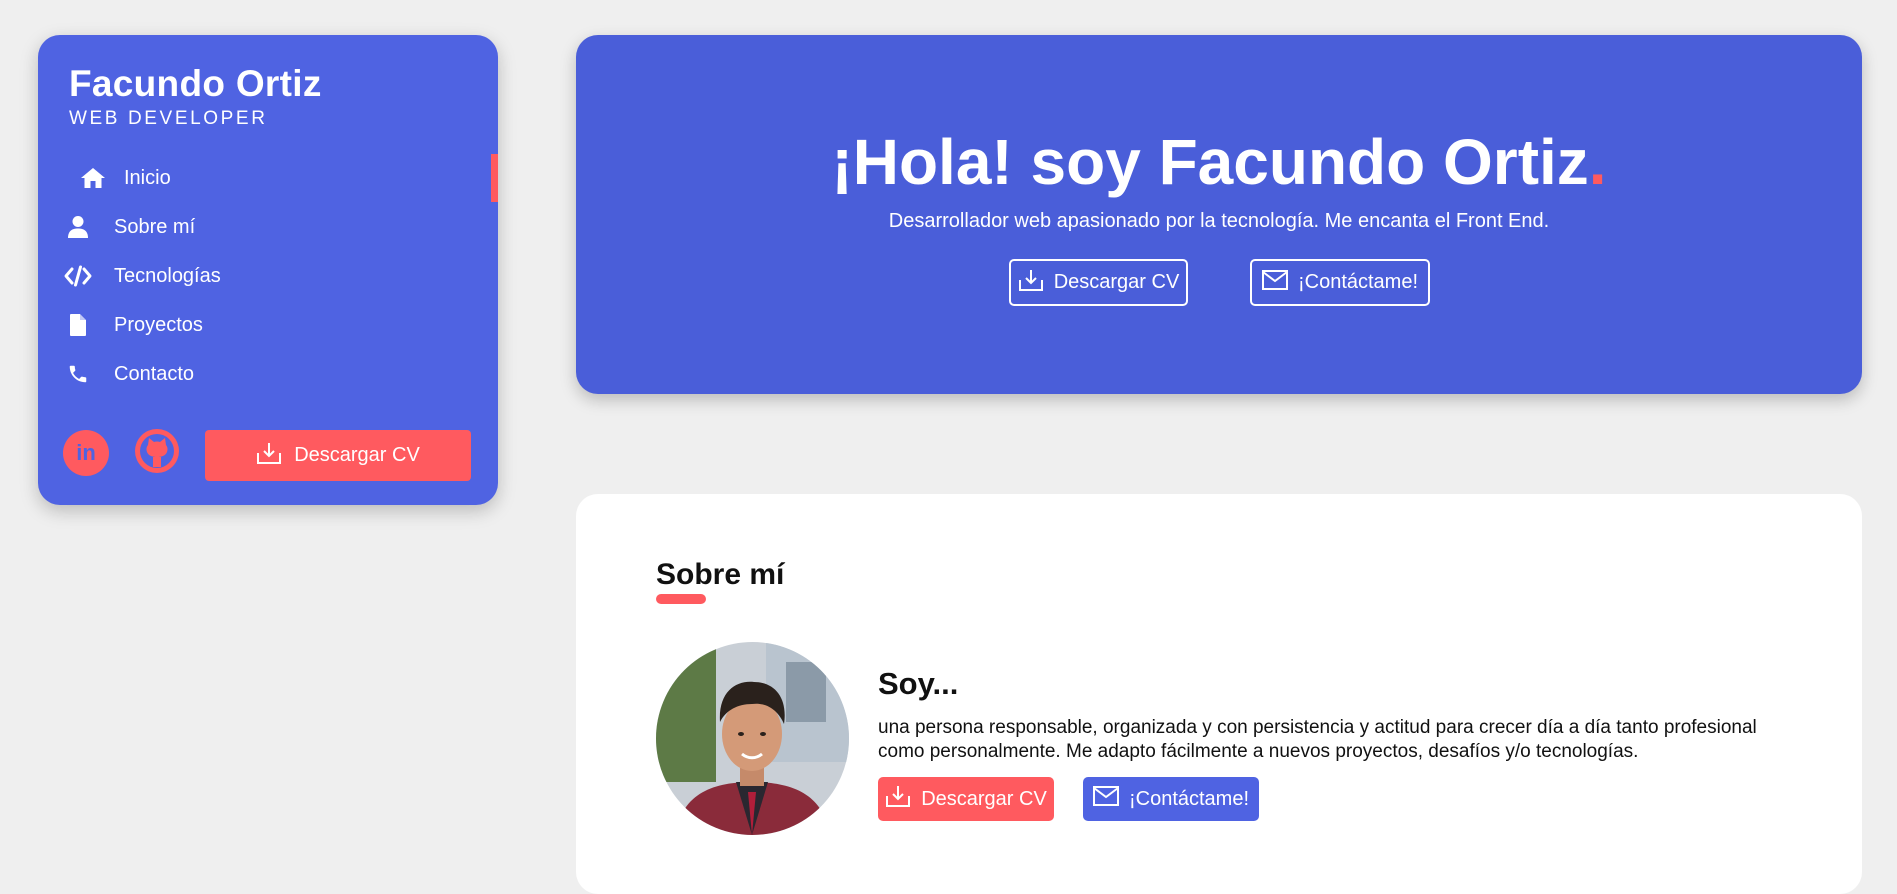 Image resolution: width=1897 pixels, height=894 pixels. I want to click on about-contact-button: ¡Contáctame!, so click(1171, 799).